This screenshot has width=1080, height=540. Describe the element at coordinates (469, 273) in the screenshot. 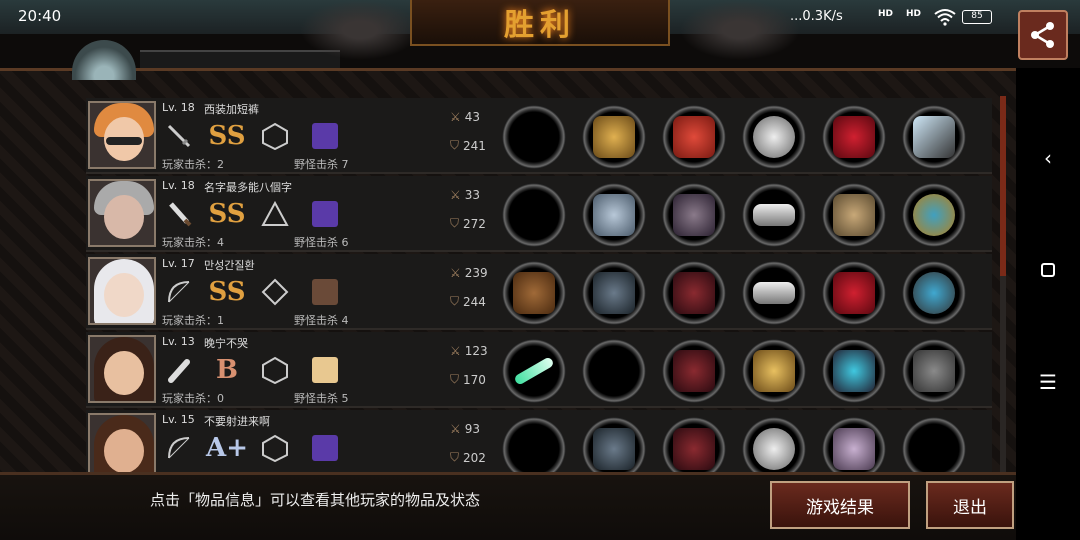

I see `attack-stat: ⚔ 239` at that location.